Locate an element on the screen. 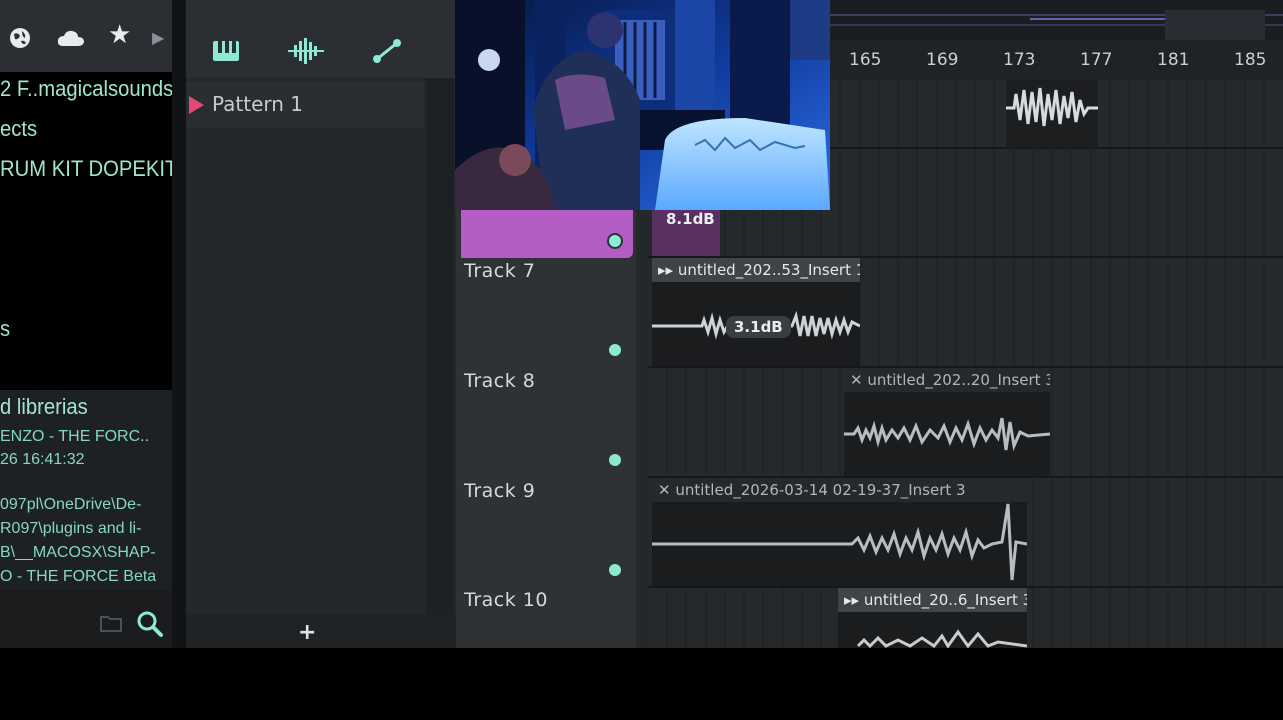 This screenshot has width=1283, height=720. clip-header: ▸▸ untitled_202..53_Insert 1 is located at coordinates (756, 270).